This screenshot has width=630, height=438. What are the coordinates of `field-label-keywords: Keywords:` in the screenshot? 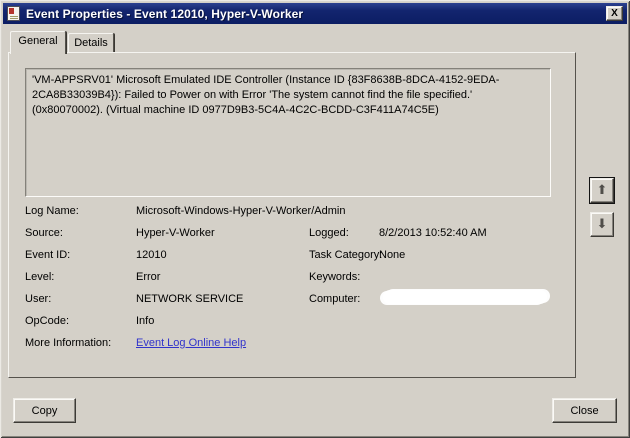 It's located at (335, 277).